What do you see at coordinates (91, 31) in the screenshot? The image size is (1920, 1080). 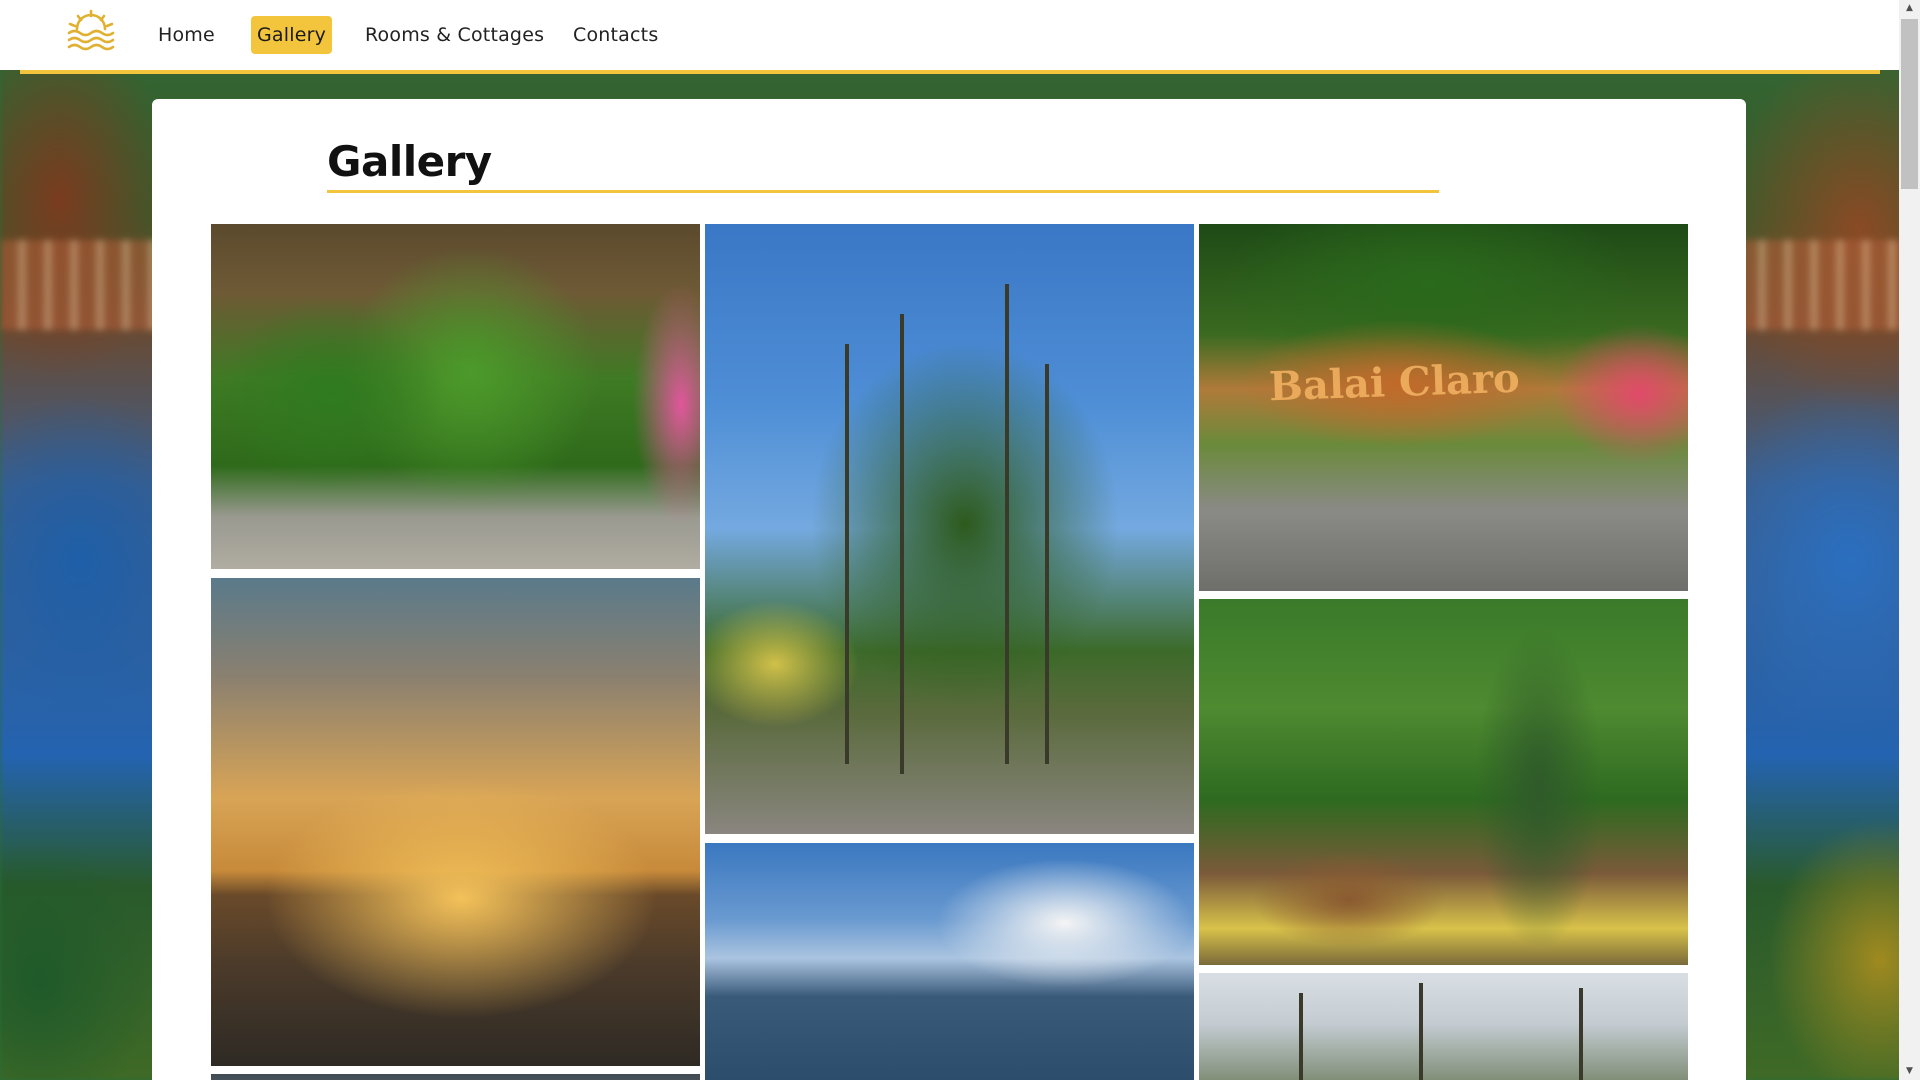 I see `sun-waves-logo` at bounding box center [91, 31].